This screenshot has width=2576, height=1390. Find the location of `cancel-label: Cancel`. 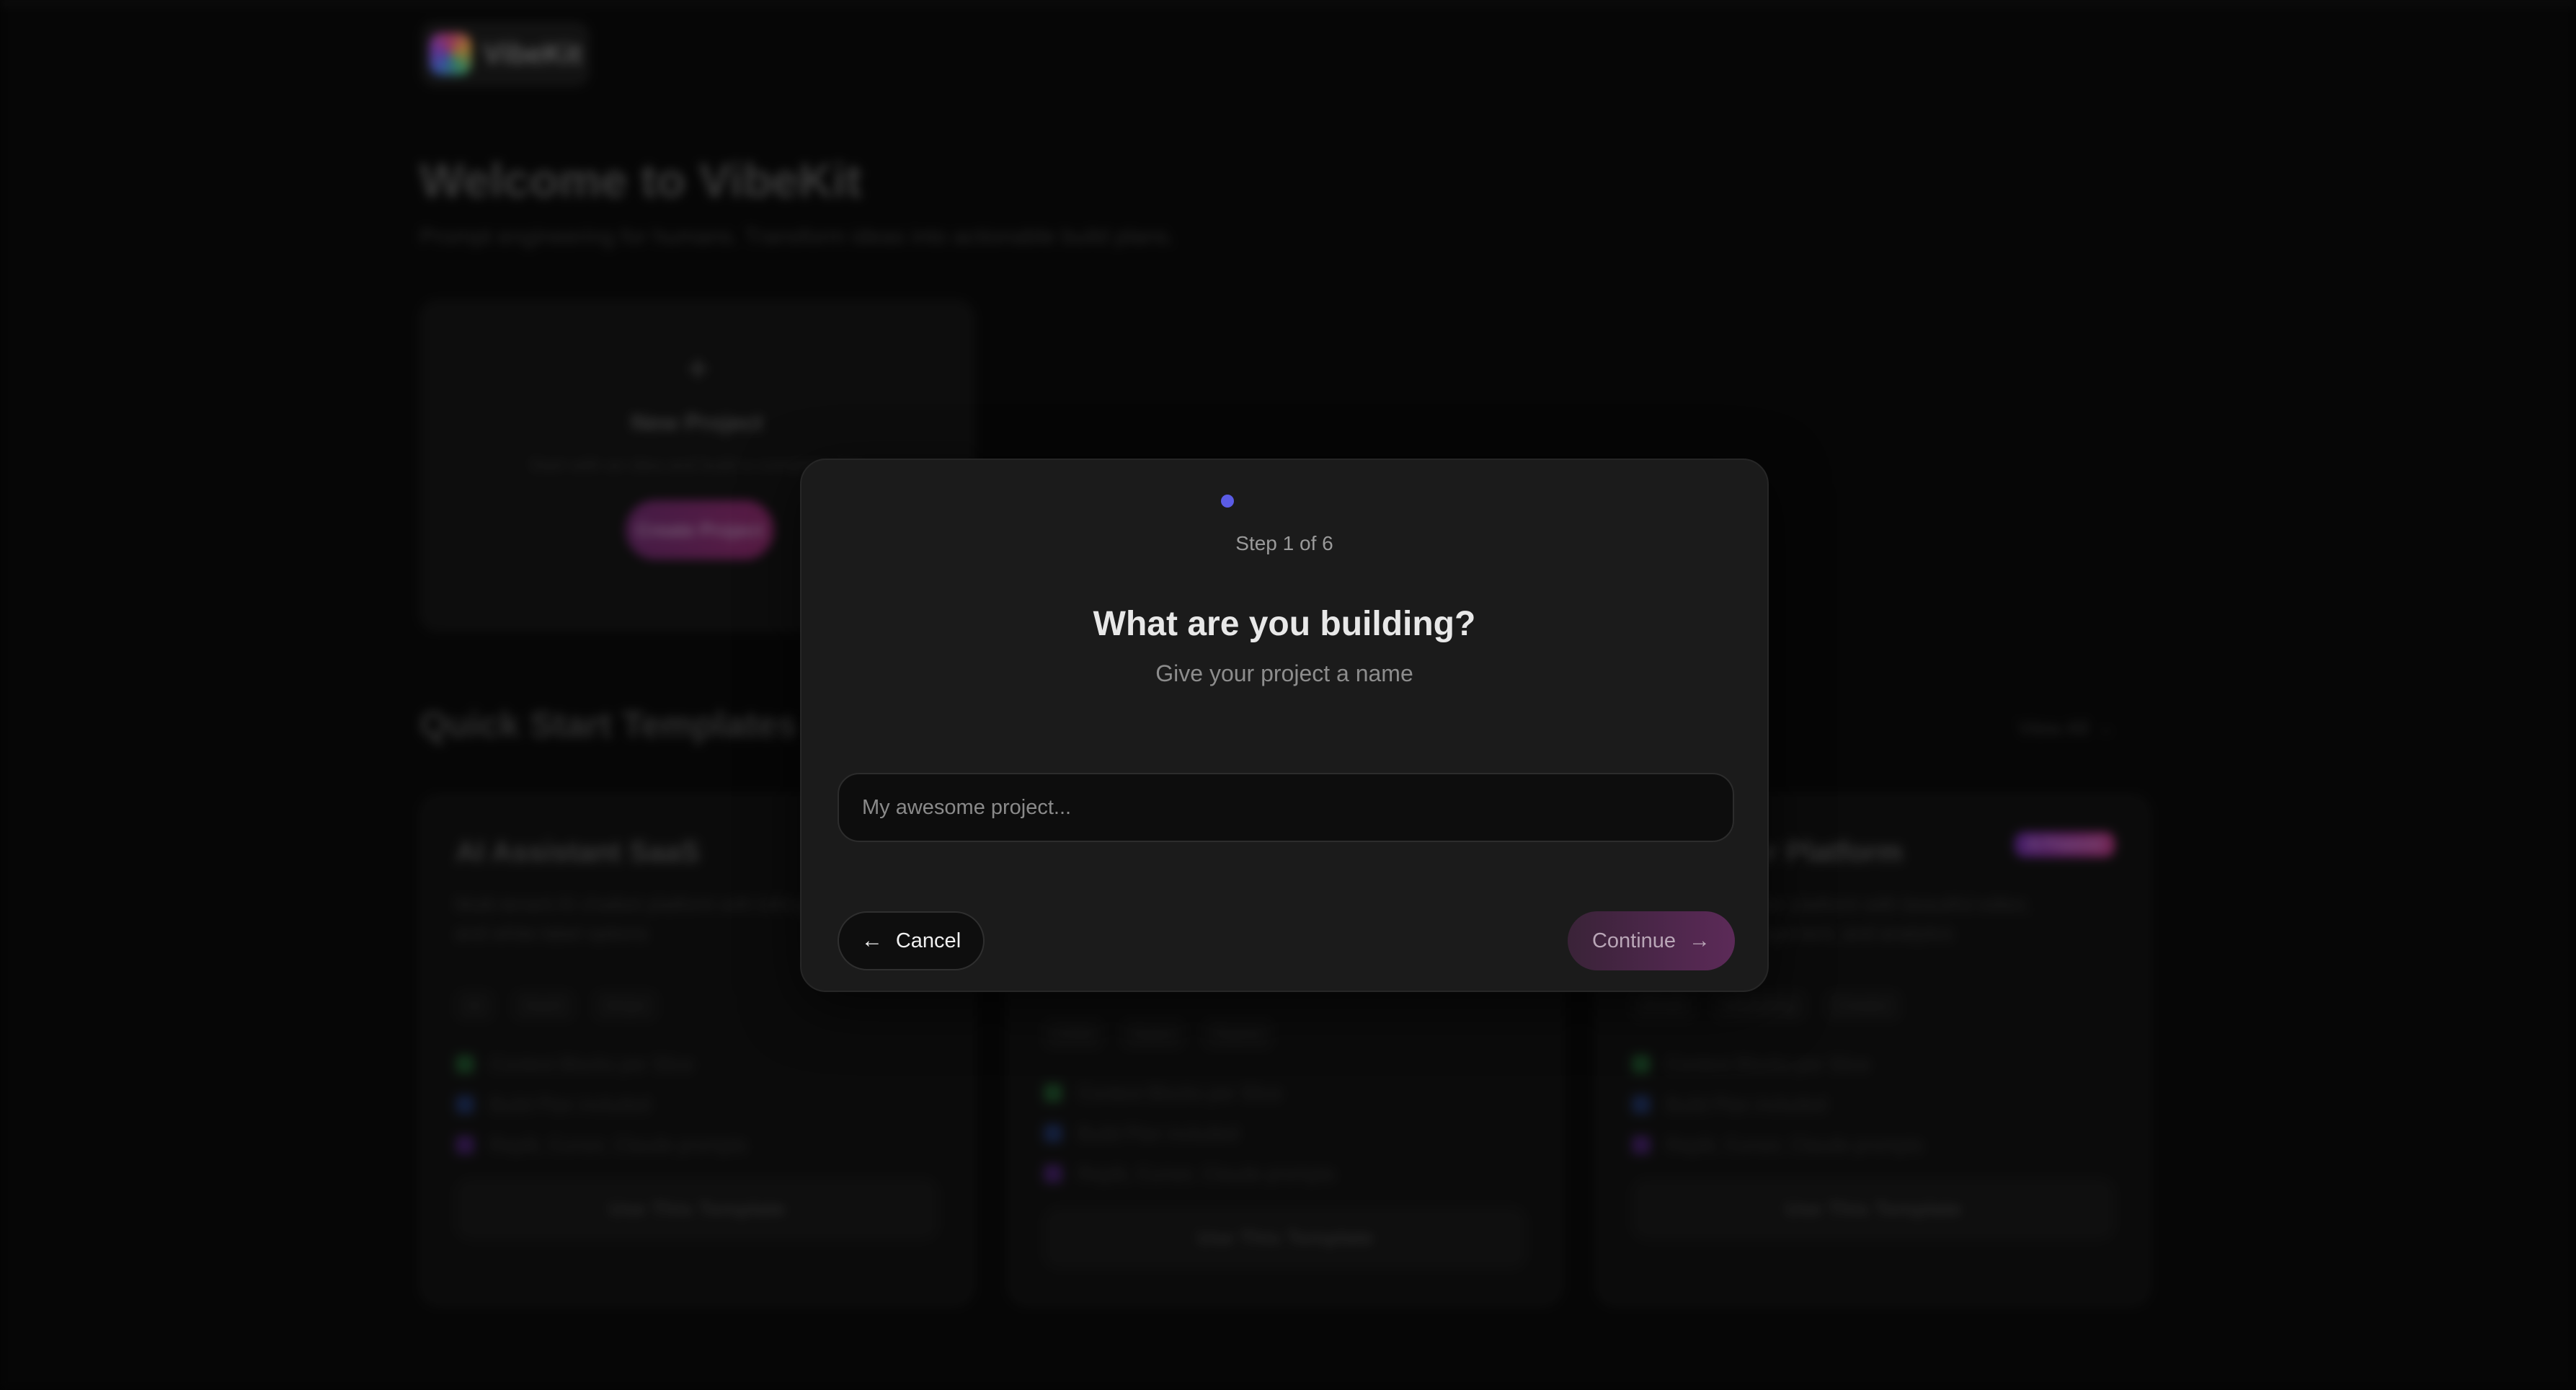

cancel-label: Cancel is located at coordinates (928, 940).